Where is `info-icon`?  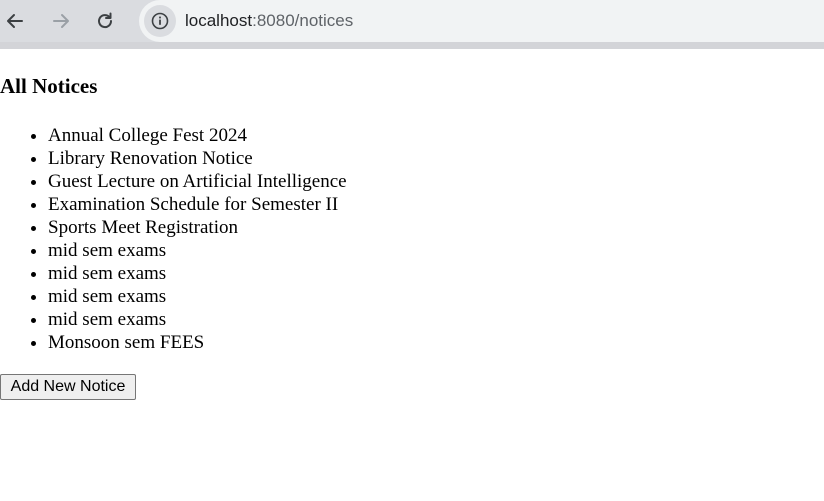 info-icon is located at coordinates (160, 21).